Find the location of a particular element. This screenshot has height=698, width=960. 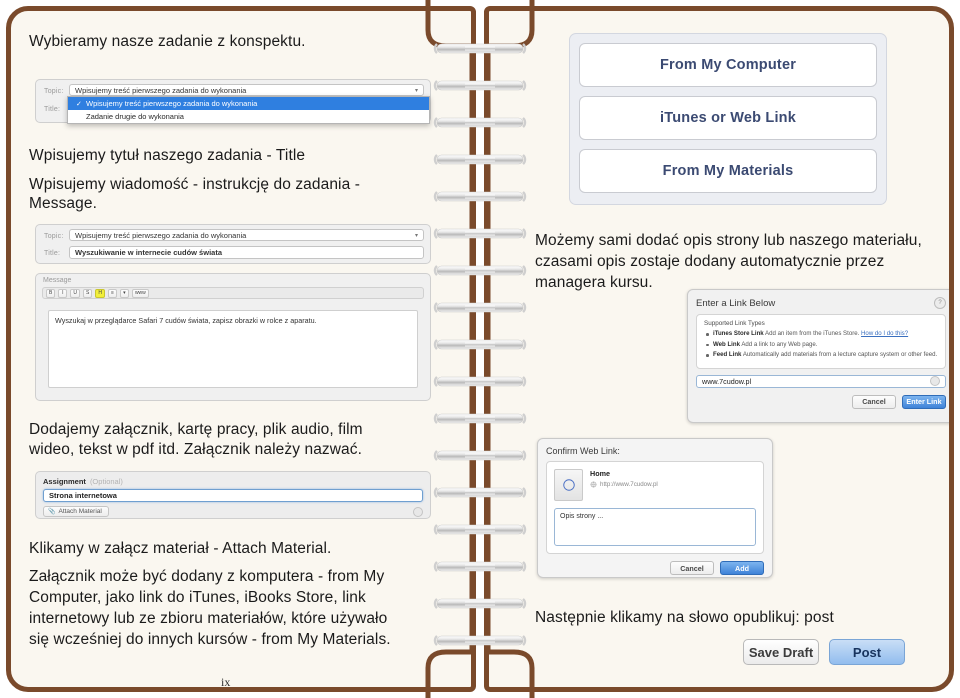

how-do-i-do-this-link: How do I do this? is located at coordinates (884, 333).